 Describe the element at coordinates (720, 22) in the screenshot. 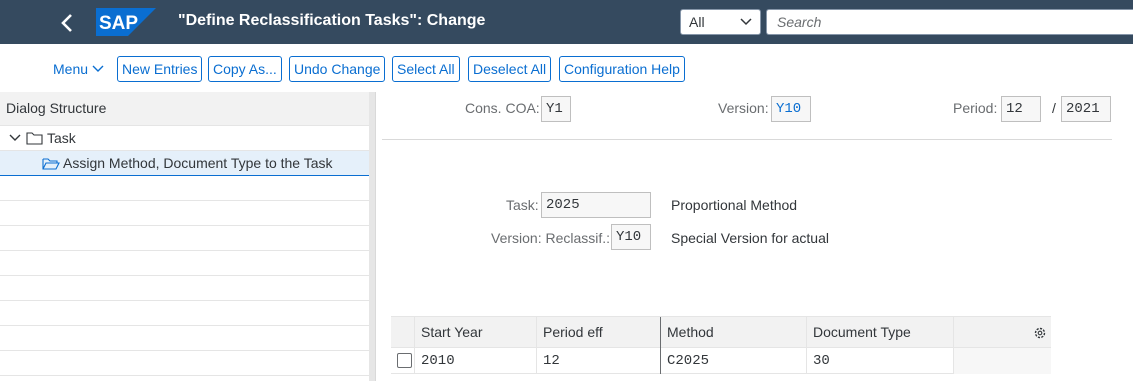

I see `search-scope-select: All` at that location.